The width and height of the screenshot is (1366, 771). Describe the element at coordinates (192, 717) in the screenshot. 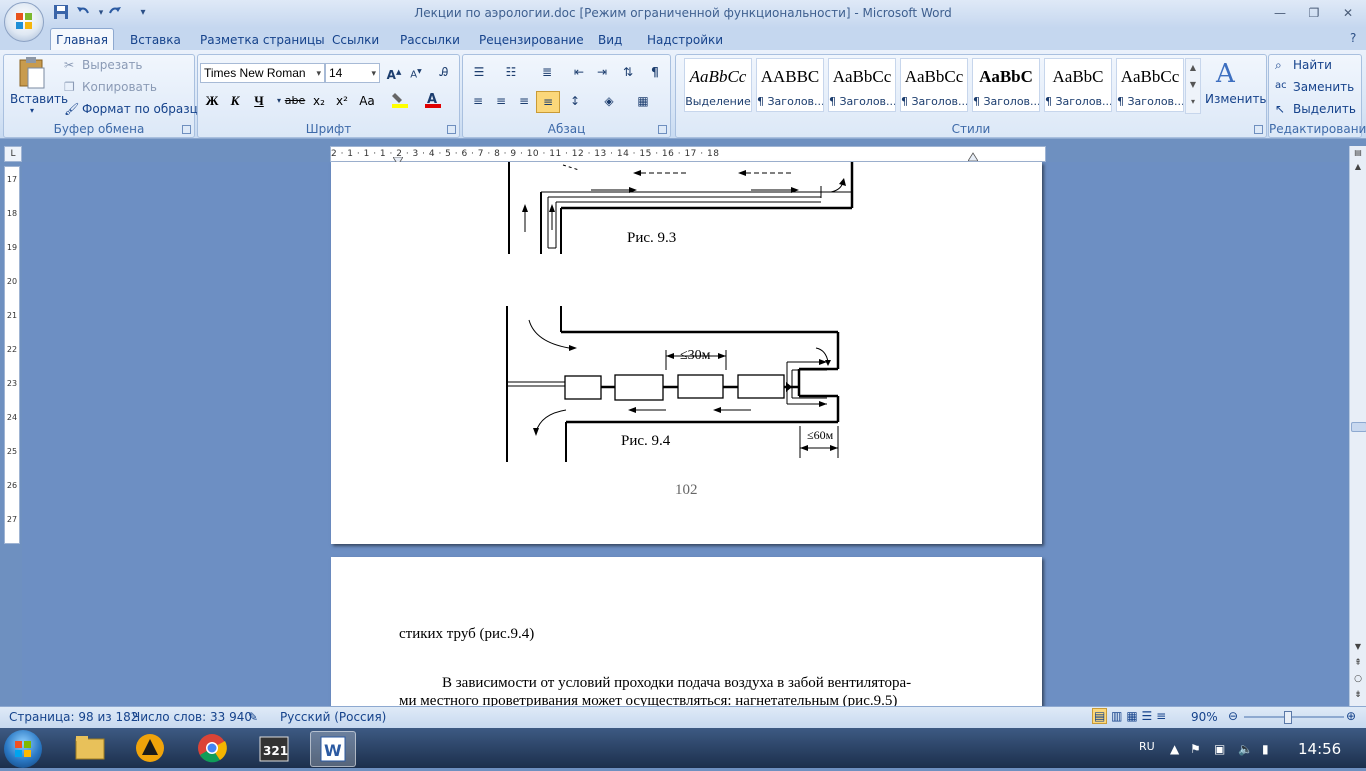

I see `word-count-status: Число слов: 33 940` at that location.